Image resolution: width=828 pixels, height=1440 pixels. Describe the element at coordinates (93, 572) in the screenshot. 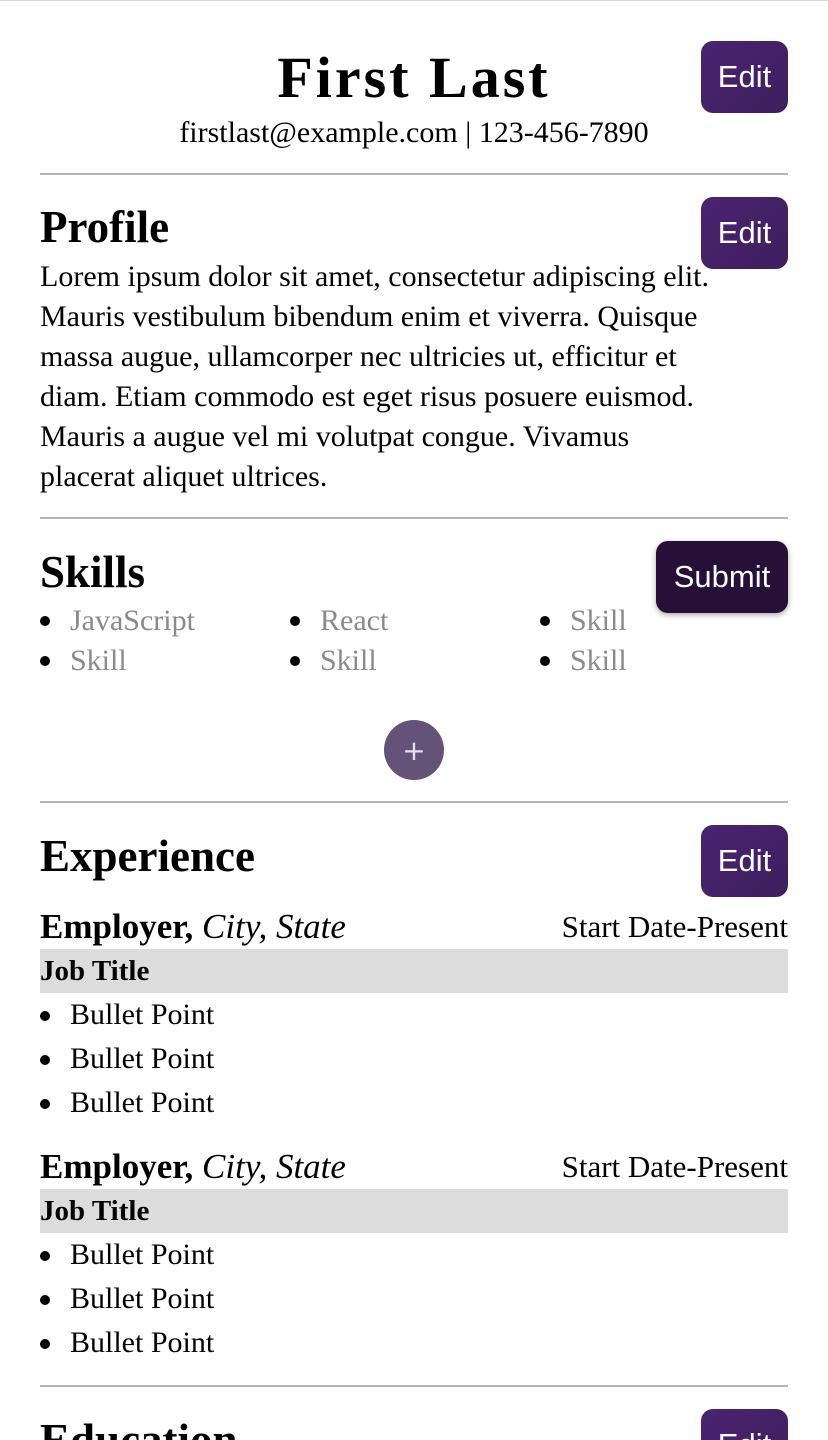

I see `skills-title: Skills` at that location.